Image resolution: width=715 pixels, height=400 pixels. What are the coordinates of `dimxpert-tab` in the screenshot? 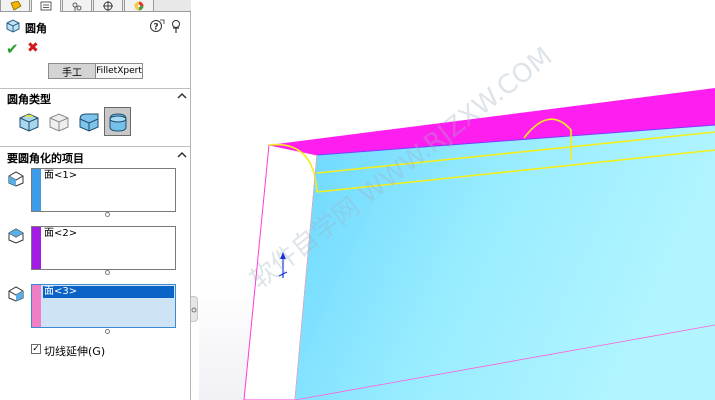 It's located at (108, 6).